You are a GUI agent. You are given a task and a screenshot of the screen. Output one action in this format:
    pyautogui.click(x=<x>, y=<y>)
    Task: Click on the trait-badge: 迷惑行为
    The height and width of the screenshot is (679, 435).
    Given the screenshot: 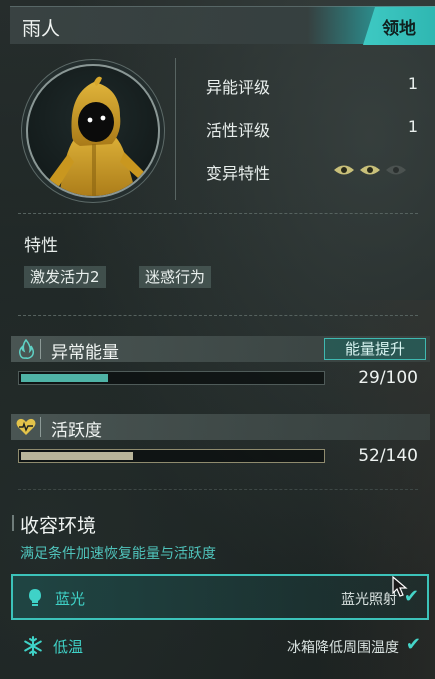 What is the action you would take?
    pyautogui.click(x=175, y=277)
    